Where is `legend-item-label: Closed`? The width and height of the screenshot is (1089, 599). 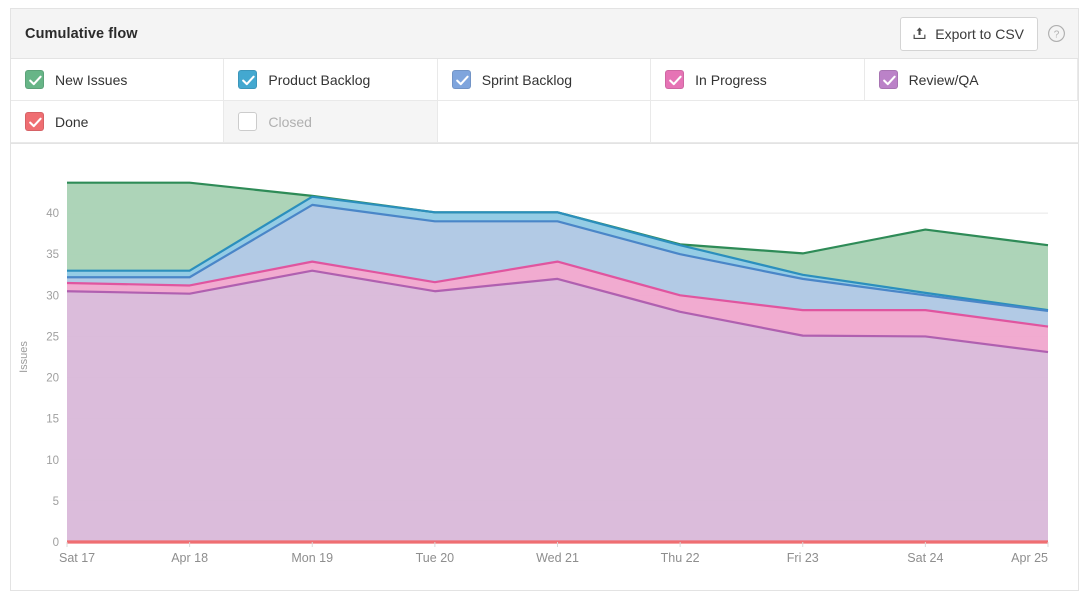 legend-item-label: Closed is located at coordinates (290, 121).